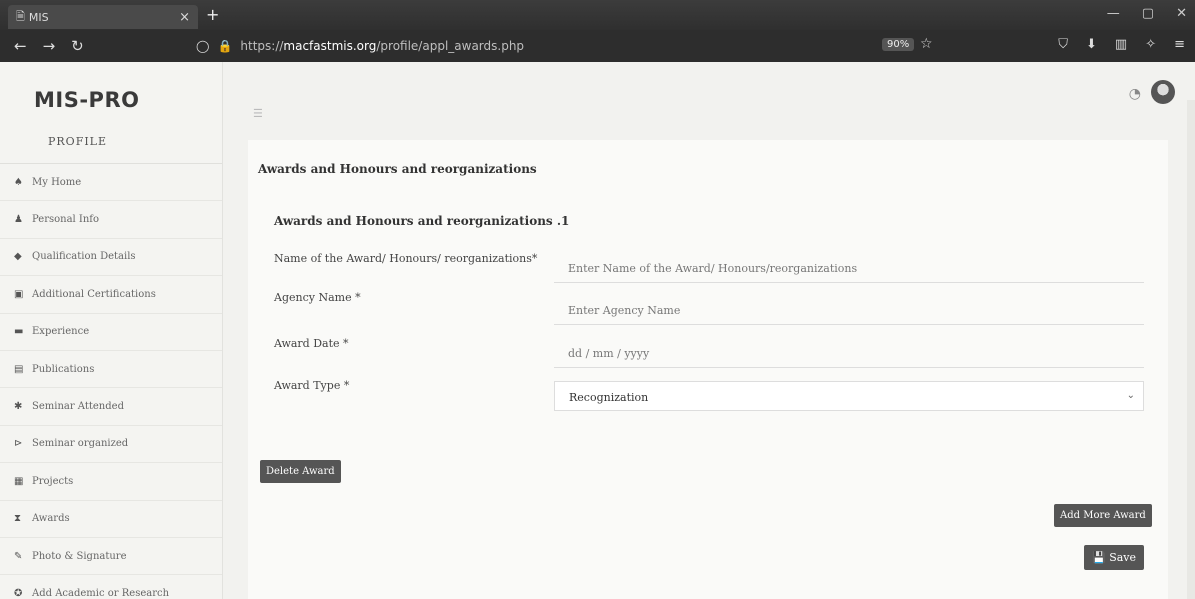  What do you see at coordinates (1181, 13) in the screenshot?
I see `close-window-icon: ✕` at bounding box center [1181, 13].